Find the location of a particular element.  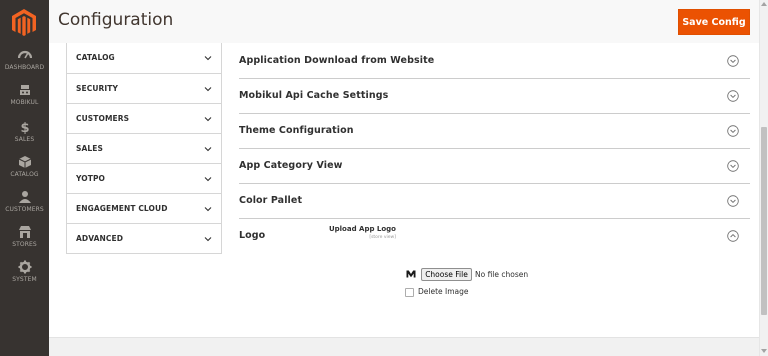

vertical-scrollbar is located at coordinates (763, 178).